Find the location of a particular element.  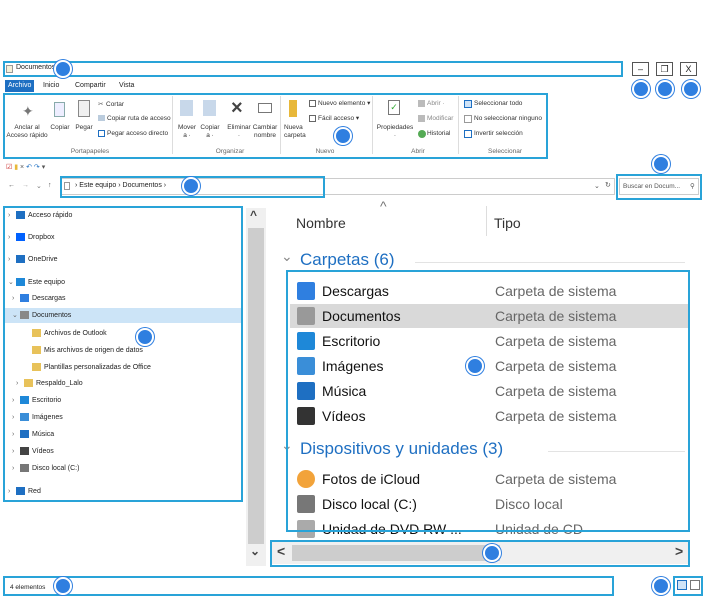

properties-label-1: Propiedades is located at coordinates (395, 128).